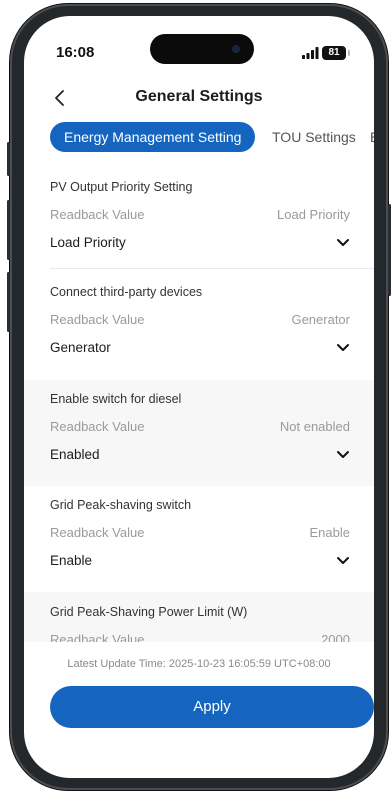 The image size is (392, 794). Describe the element at coordinates (335, 637) in the screenshot. I see `readback-value: 2000` at that location.